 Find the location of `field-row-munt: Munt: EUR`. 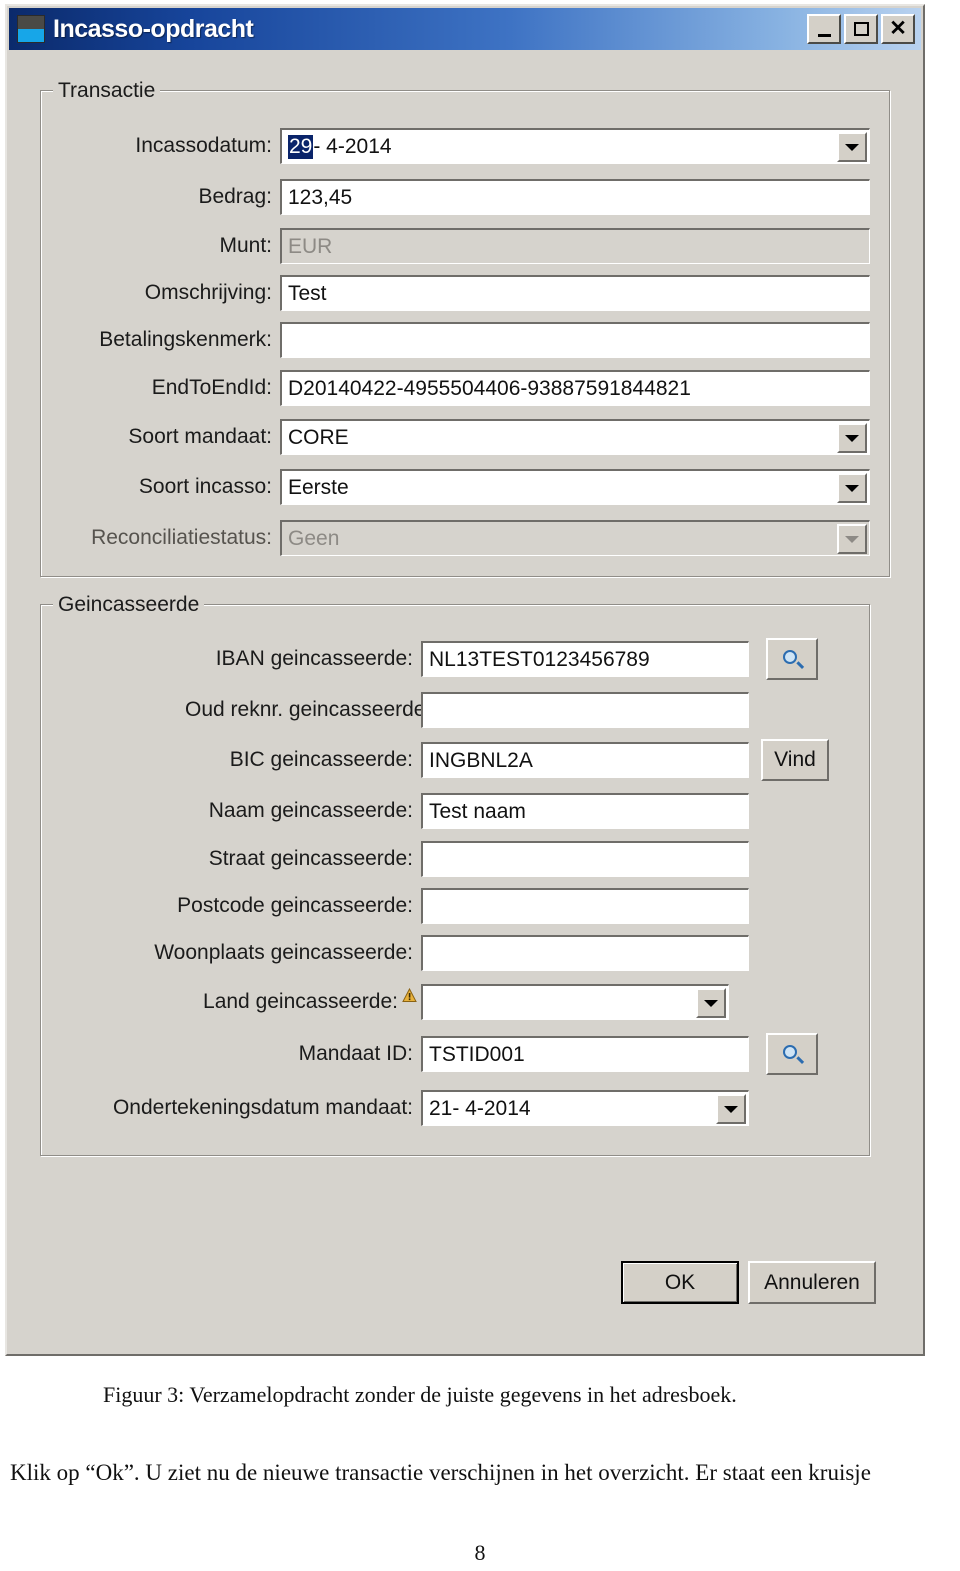

field-row-munt: Munt: EUR is located at coordinates (469, 246).